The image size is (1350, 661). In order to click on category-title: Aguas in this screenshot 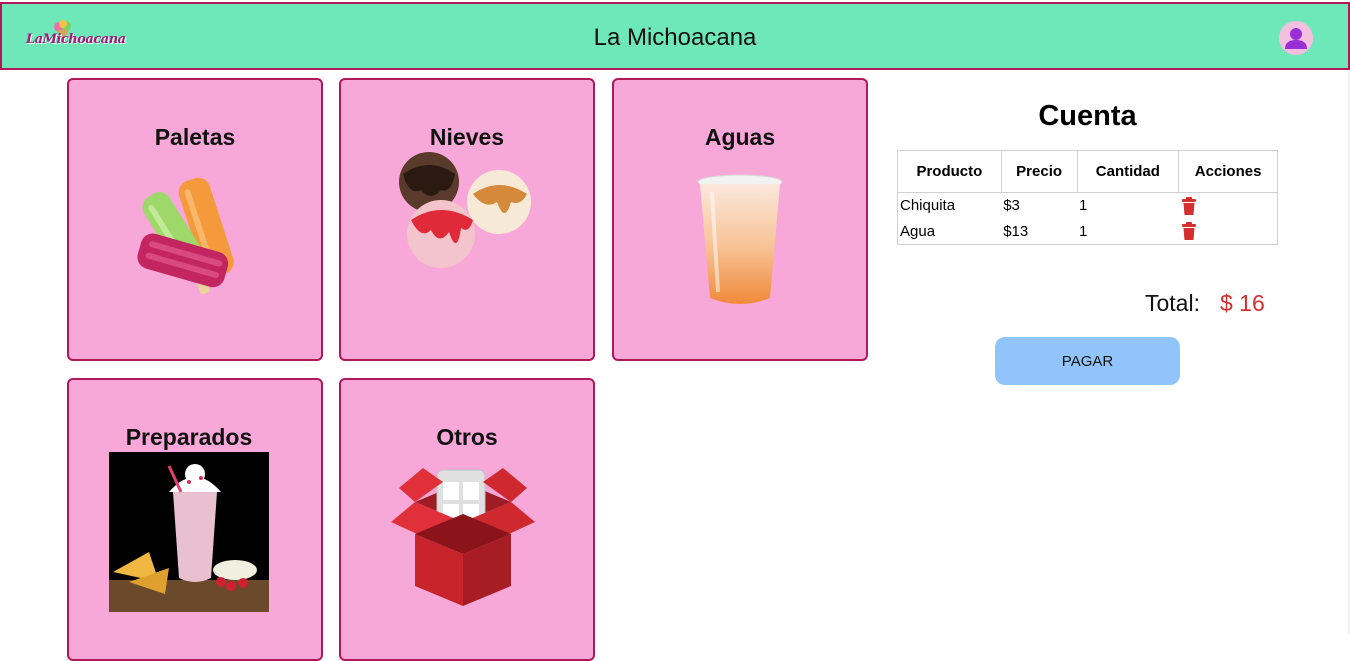, I will do `click(740, 137)`.